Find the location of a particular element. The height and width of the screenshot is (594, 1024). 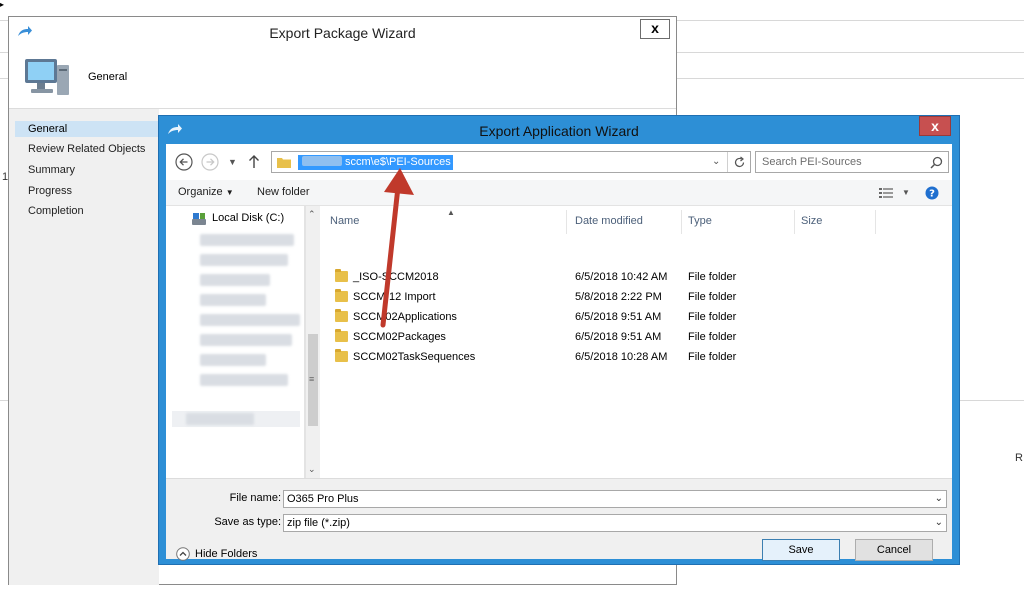

hide-folders-label: Hide Folders is located at coordinates (226, 554).